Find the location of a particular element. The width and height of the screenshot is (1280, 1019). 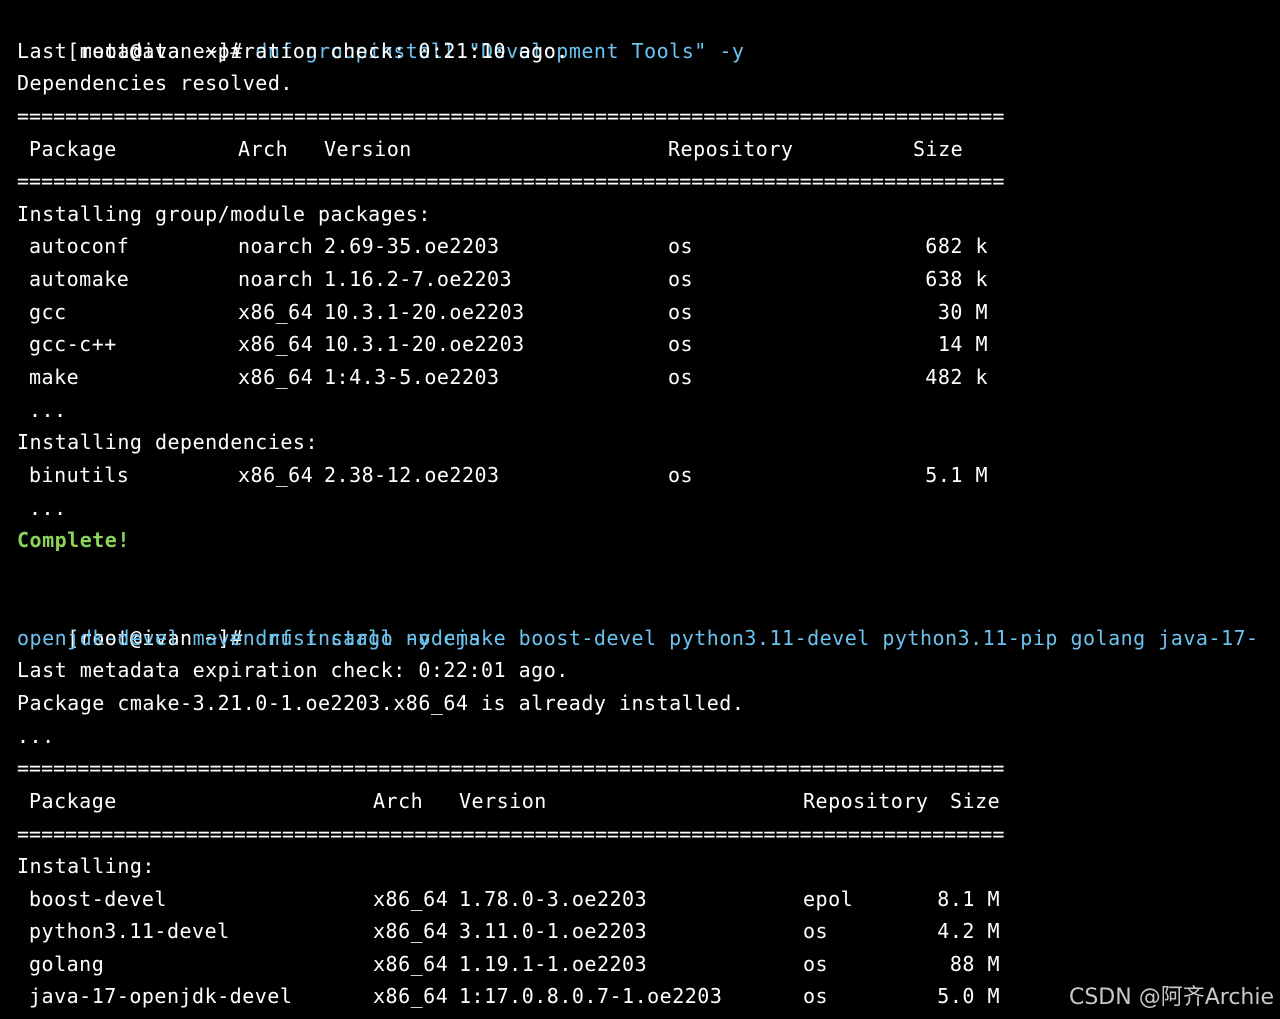

table-row: autoconf noarch 2.69-35.oe2203 os 682 k is located at coordinates (640, 246).